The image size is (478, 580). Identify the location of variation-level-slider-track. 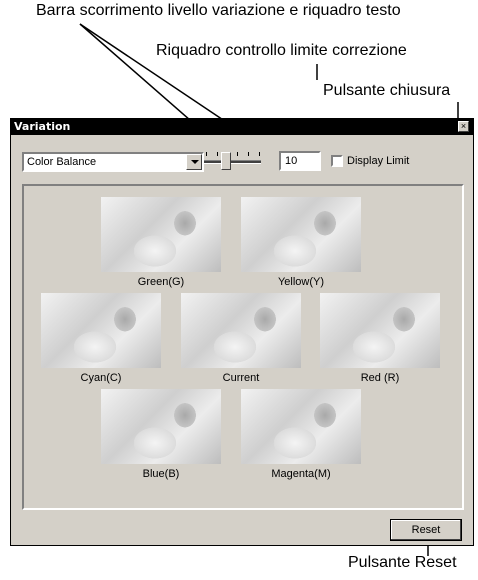
(232, 162).